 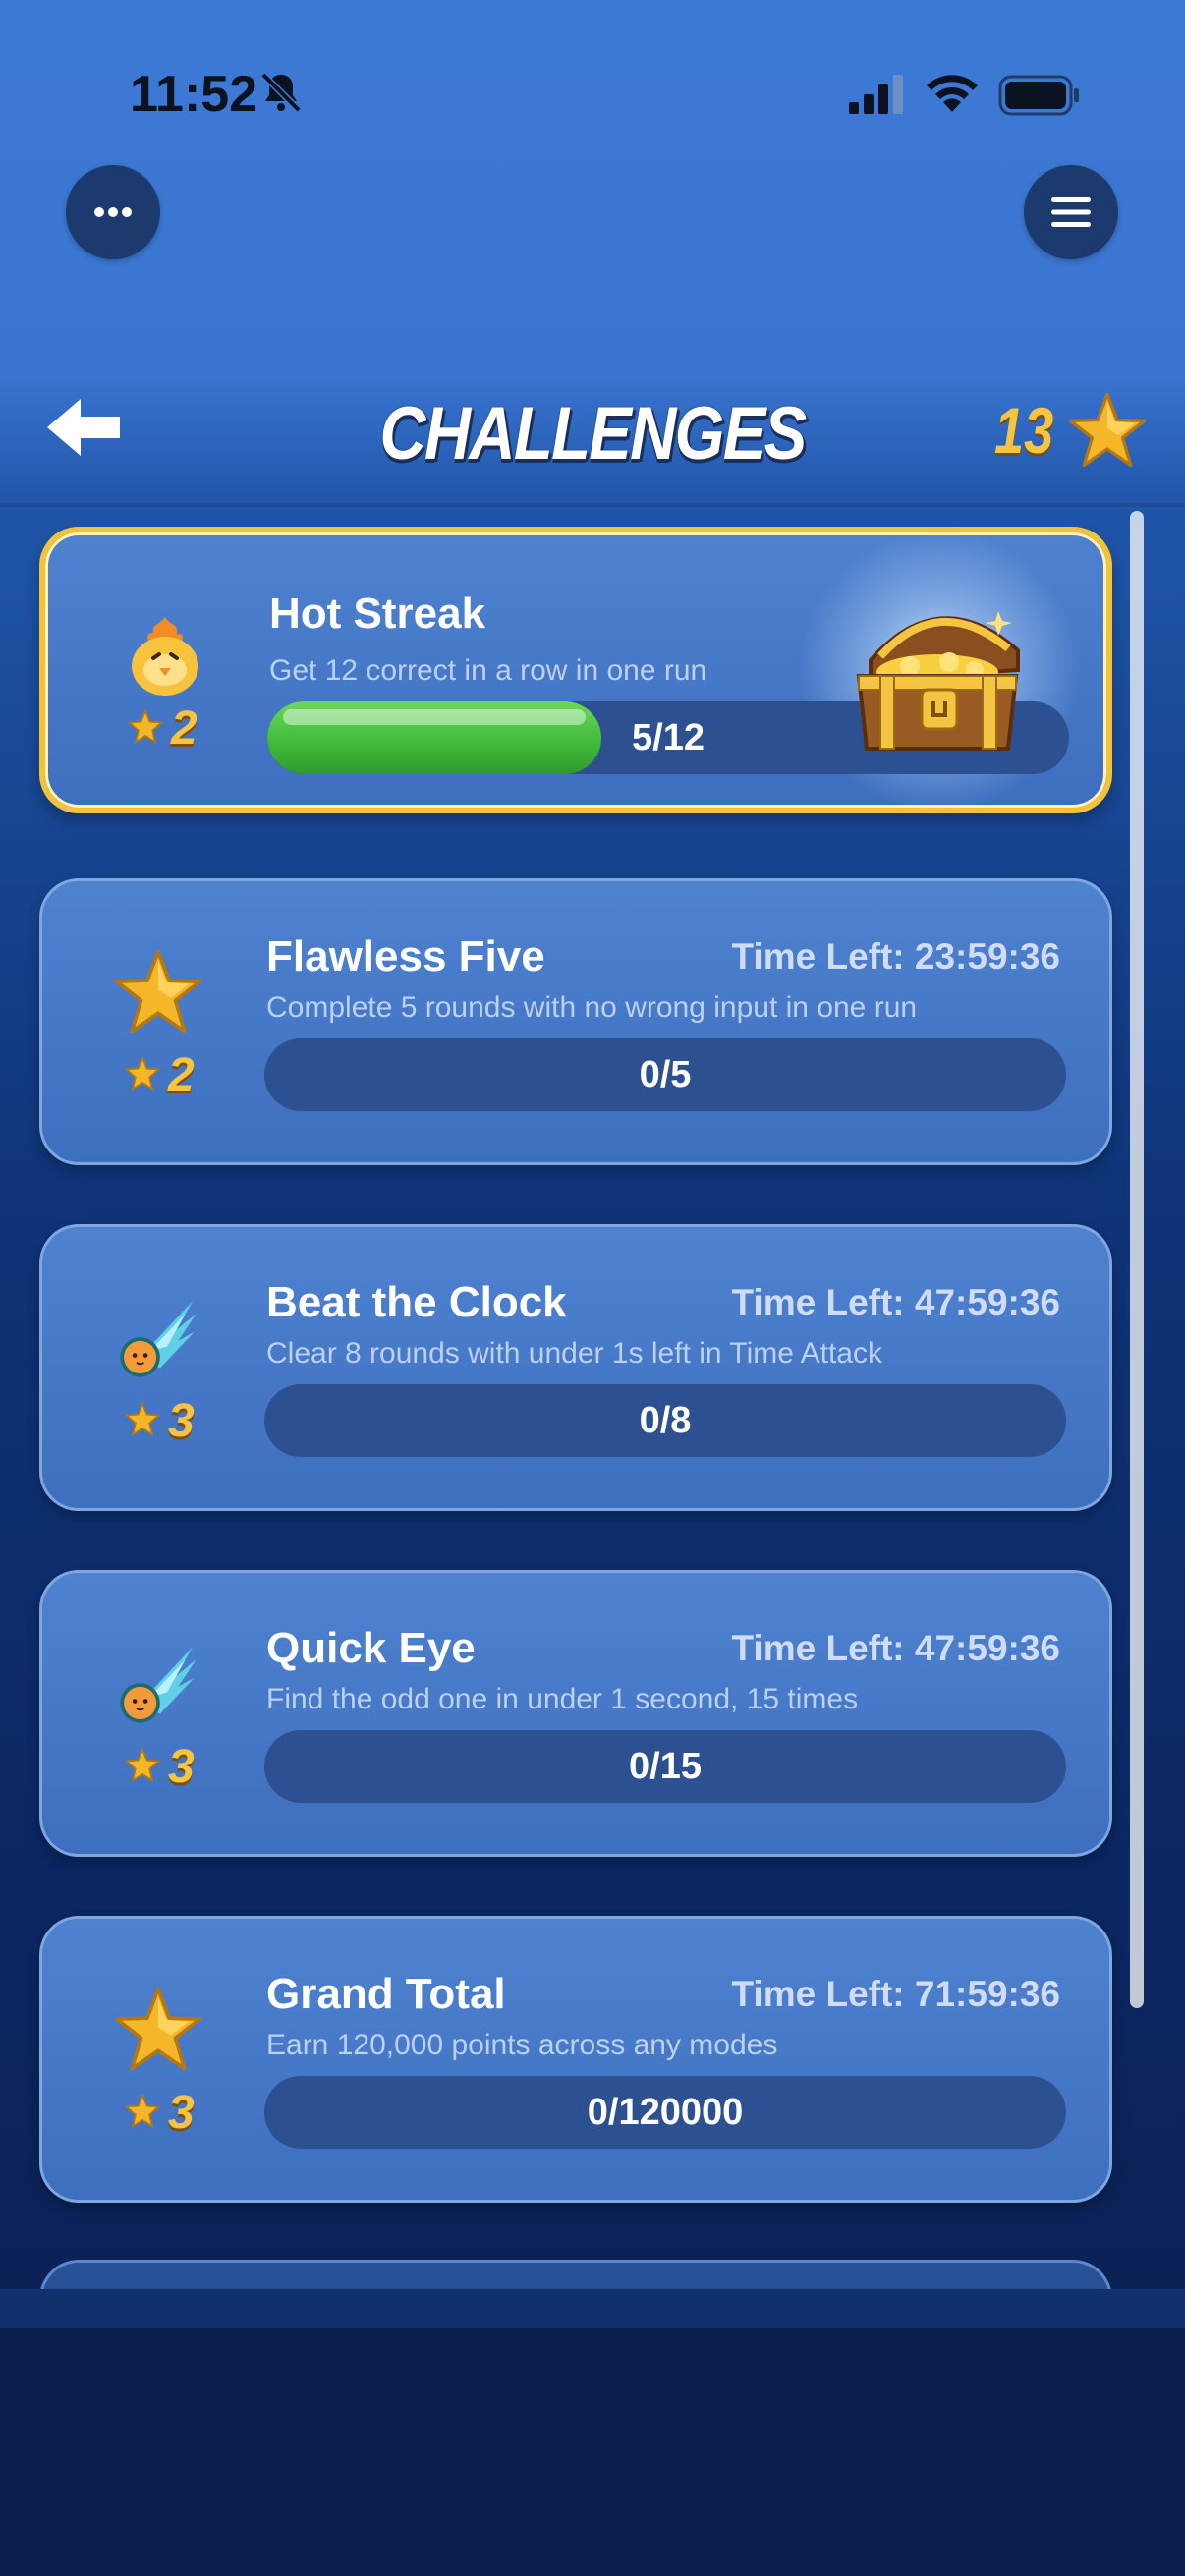 What do you see at coordinates (592, 2452) in the screenshot?
I see `bottom-area` at bounding box center [592, 2452].